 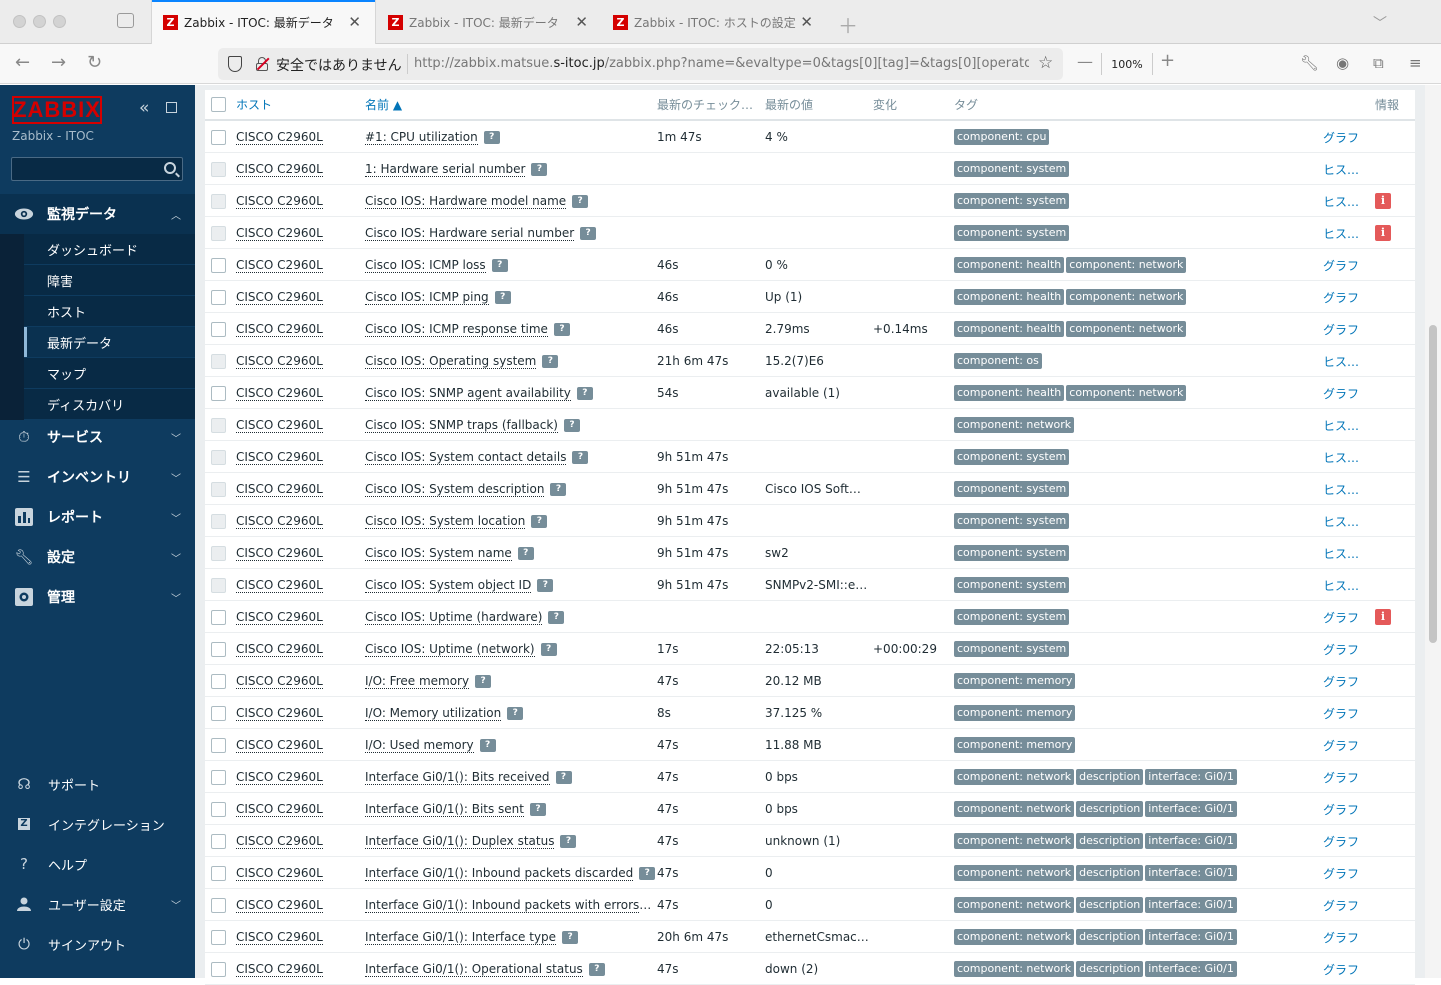 What do you see at coordinates (57, 110) in the screenshot?
I see `zabbix-logo: ZABBIX` at bounding box center [57, 110].